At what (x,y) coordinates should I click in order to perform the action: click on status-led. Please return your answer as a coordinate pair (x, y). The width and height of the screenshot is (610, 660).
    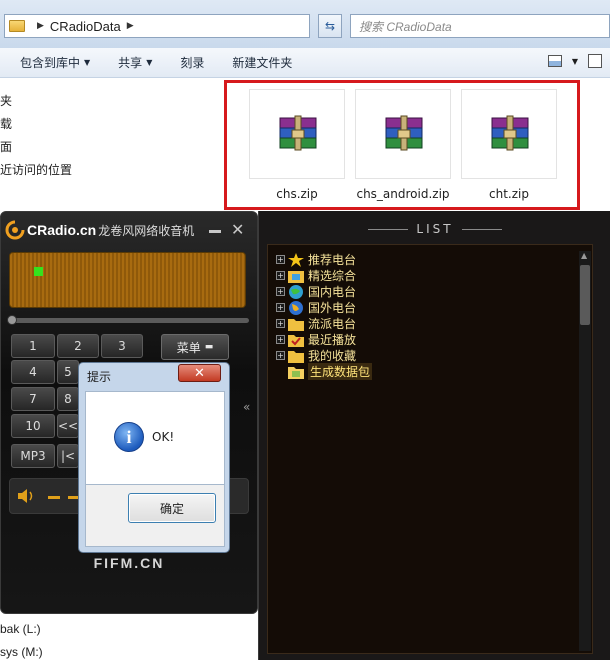
    Looking at the image, I should click on (38, 271).